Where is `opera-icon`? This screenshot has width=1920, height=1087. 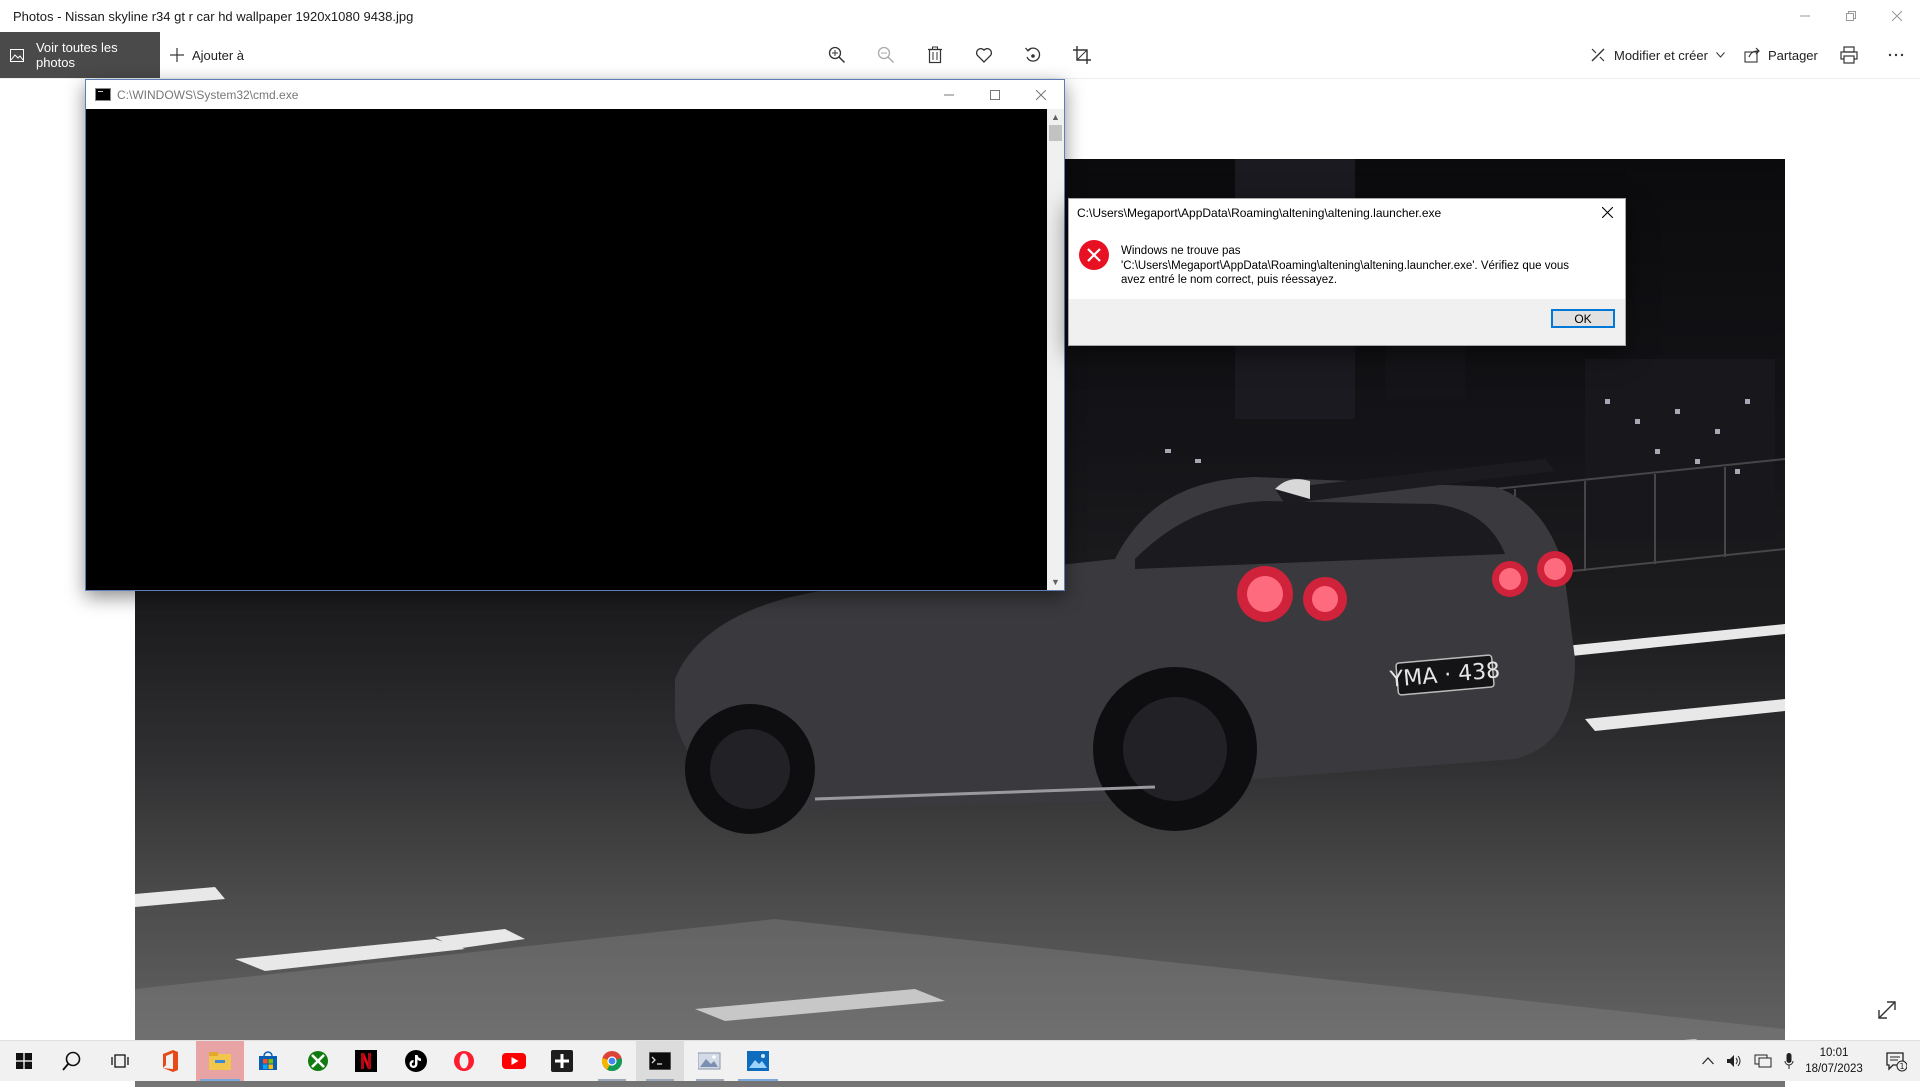 opera-icon is located at coordinates (464, 1061).